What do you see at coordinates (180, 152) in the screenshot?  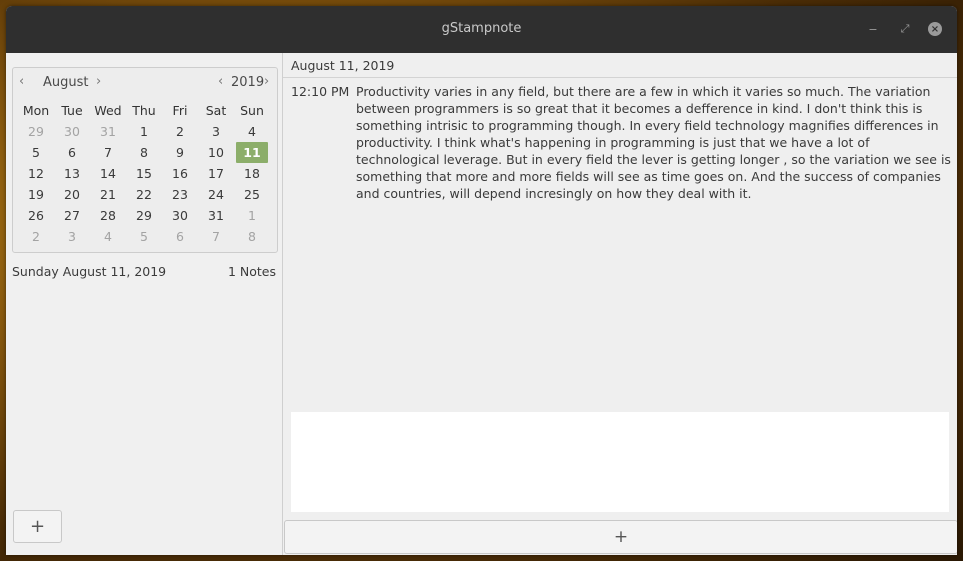 I see `calendar-day: 9` at bounding box center [180, 152].